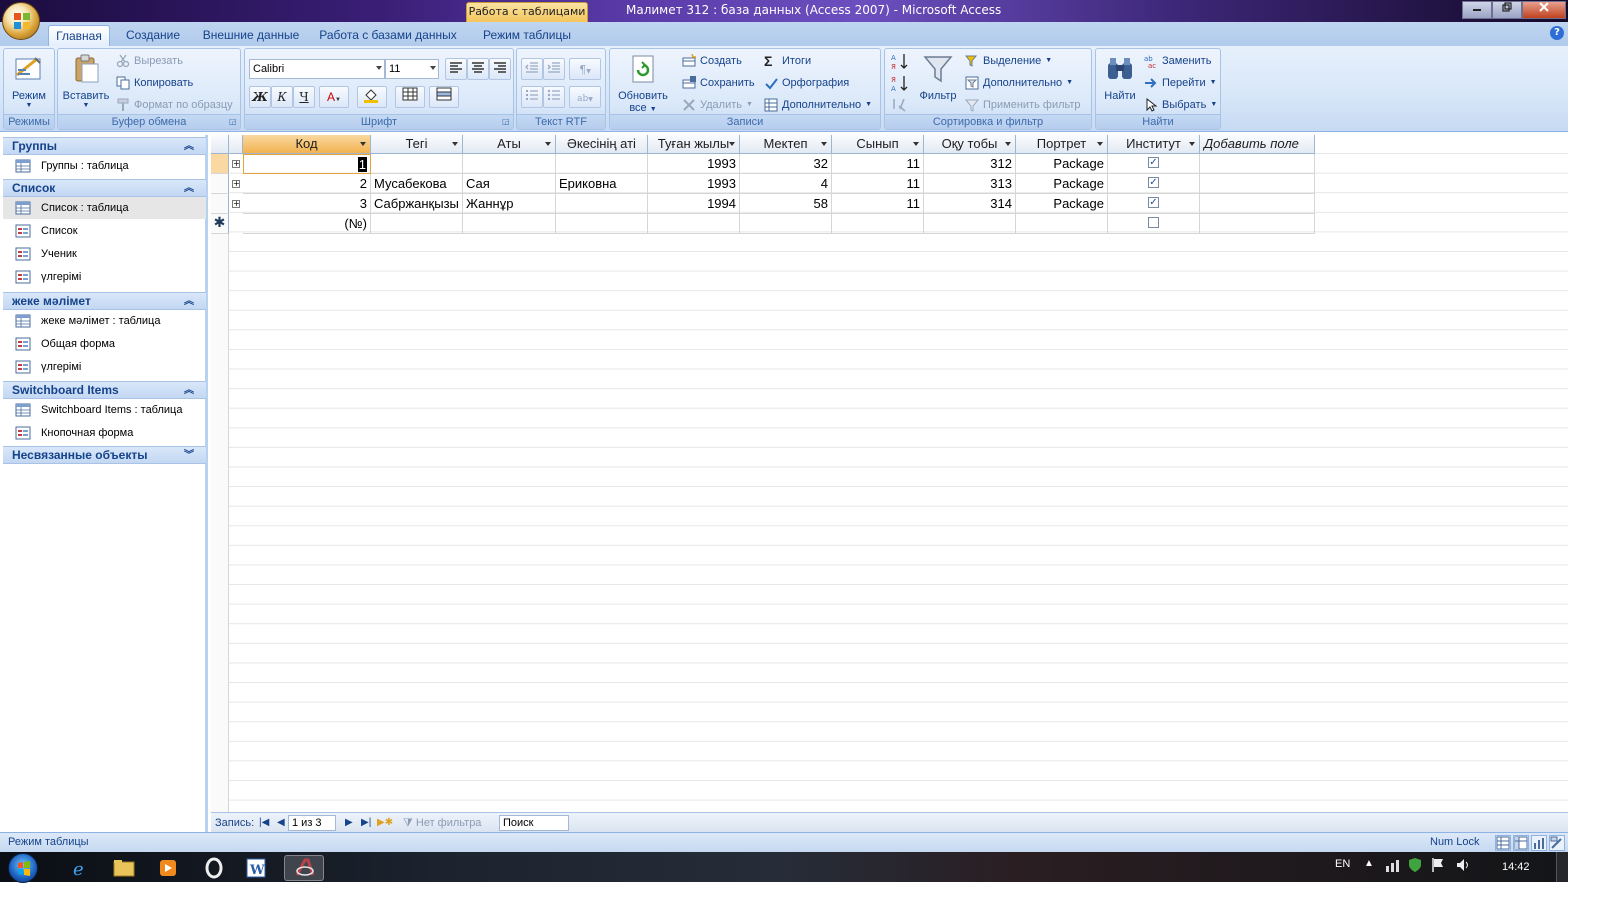  Describe the element at coordinates (104, 367) in the screenshot. I see `nav-item-performance-form-2: үлгерімі` at that location.